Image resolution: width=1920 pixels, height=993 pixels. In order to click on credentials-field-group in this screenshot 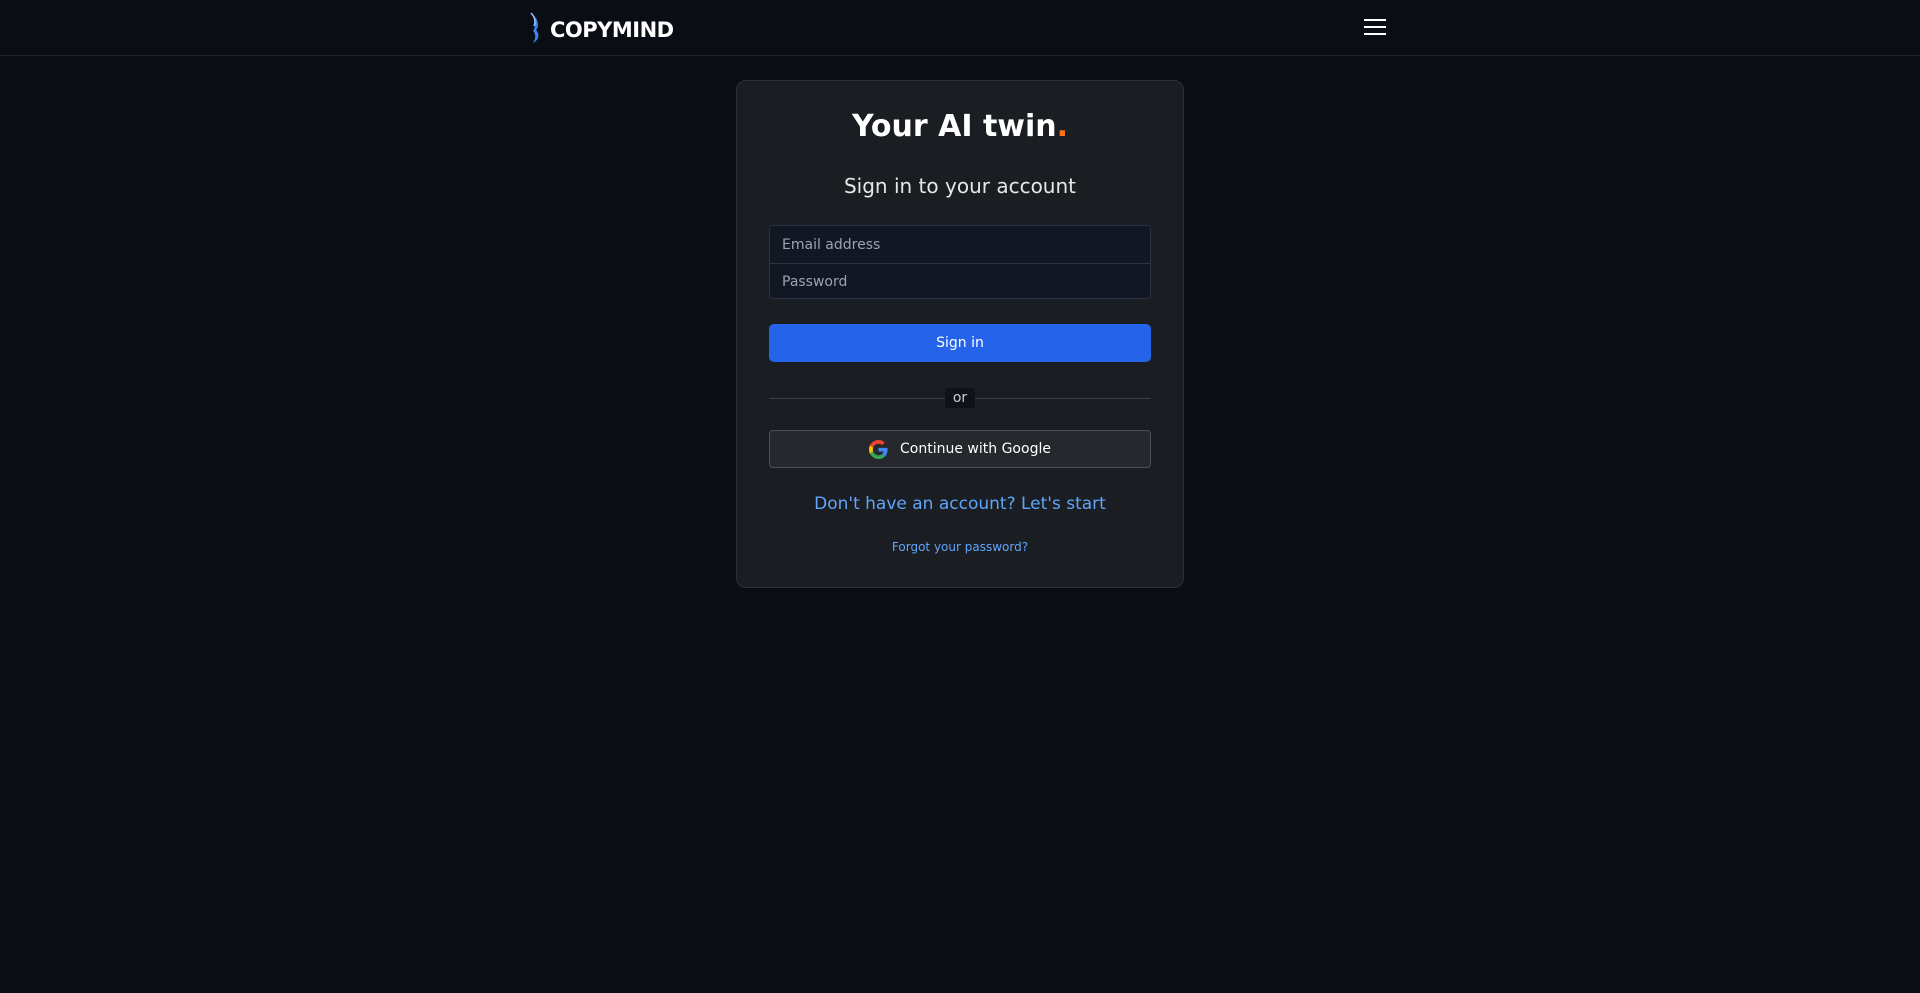, I will do `click(960, 262)`.